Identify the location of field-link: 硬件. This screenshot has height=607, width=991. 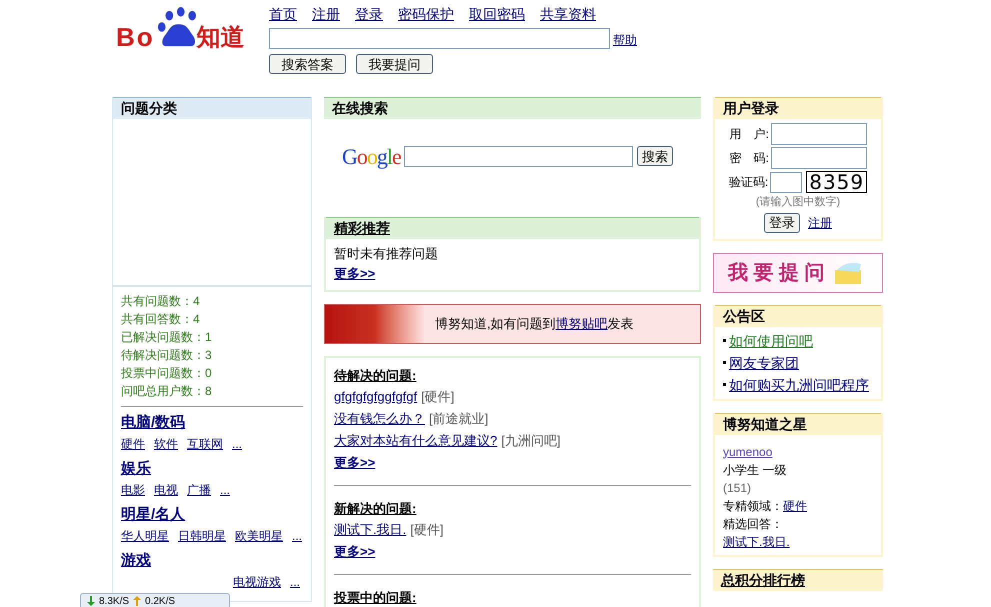
(795, 505).